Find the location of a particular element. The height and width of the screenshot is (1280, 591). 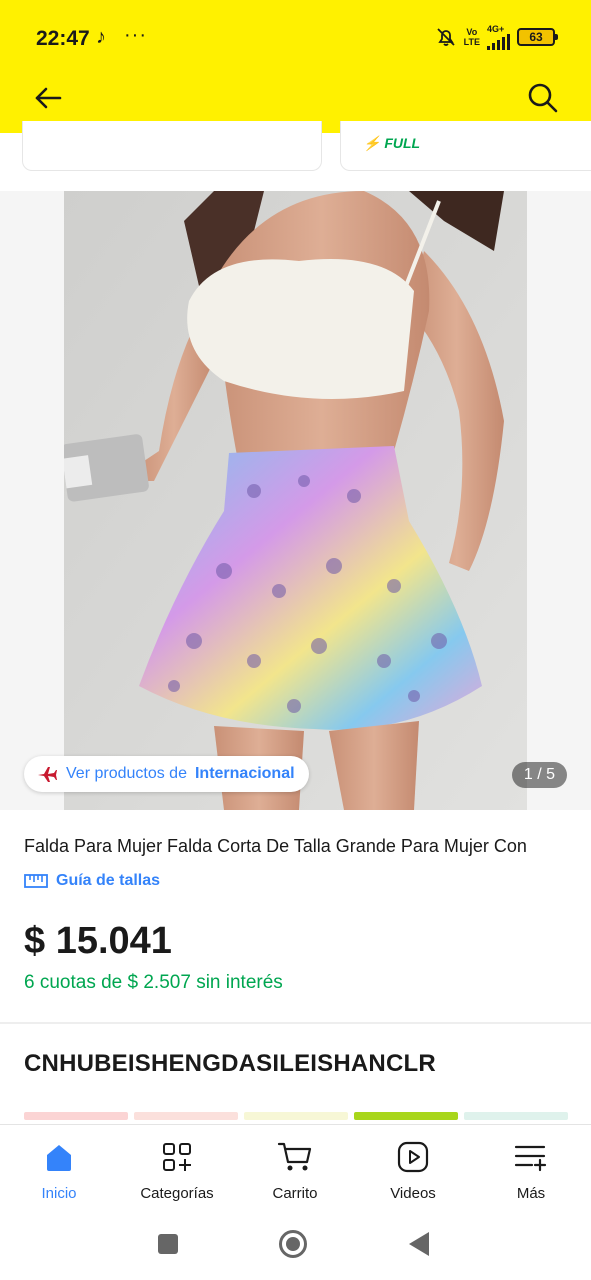

nav-categories: Categorías is located at coordinates (177, 1169).